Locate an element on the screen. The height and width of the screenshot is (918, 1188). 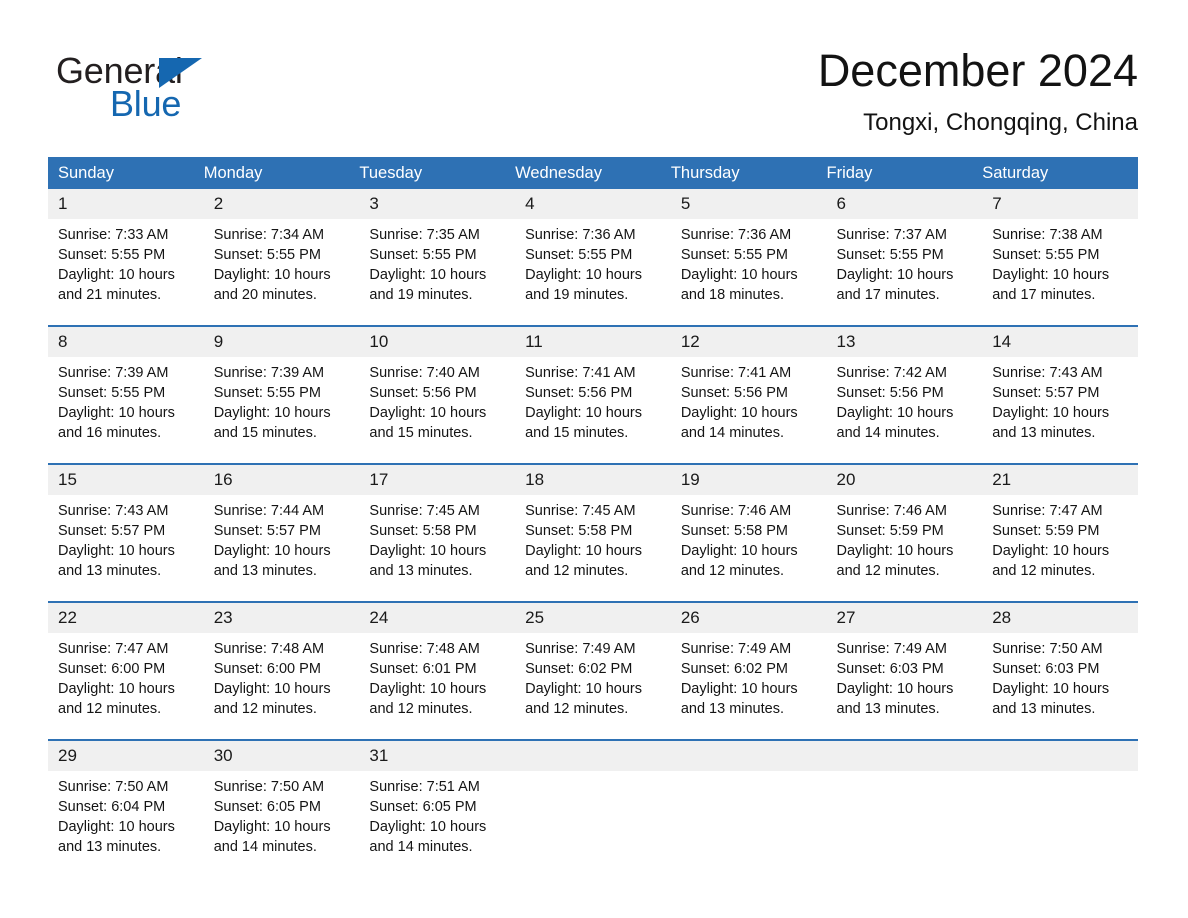
general-blue-logo: General Blue is located at coordinates (181, 90).